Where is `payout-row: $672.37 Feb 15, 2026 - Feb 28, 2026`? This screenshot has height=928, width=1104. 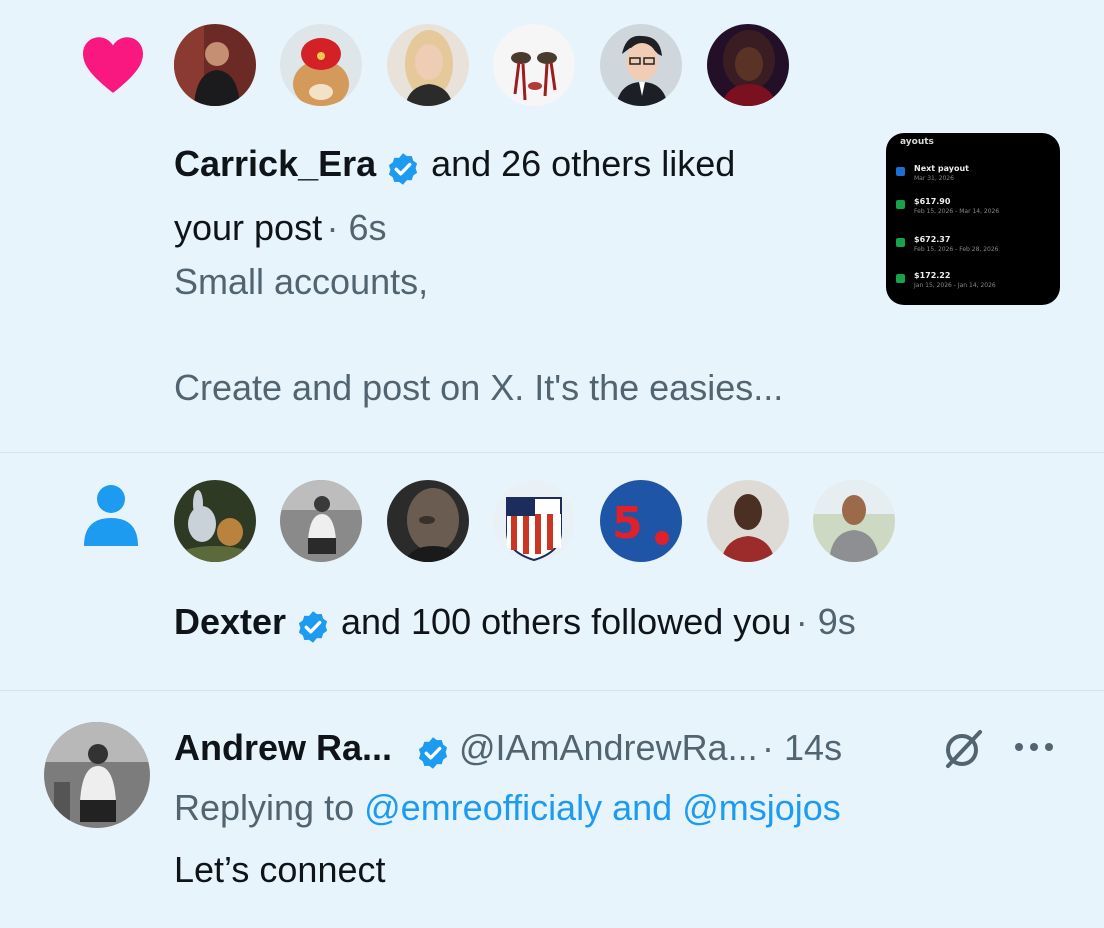
payout-row: $672.37 Feb 15, 2026 - Feb 28, 2026 is located at coordinates (976, 248).